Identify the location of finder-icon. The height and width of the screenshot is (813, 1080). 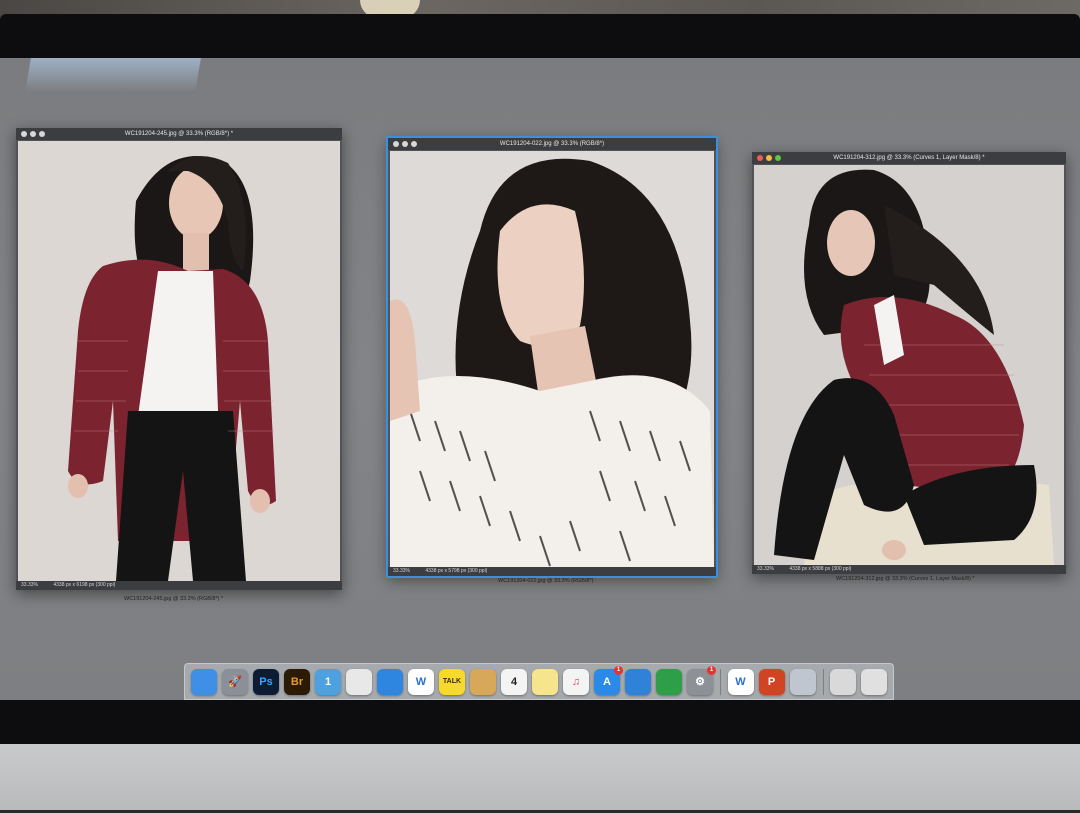
(204, 681).